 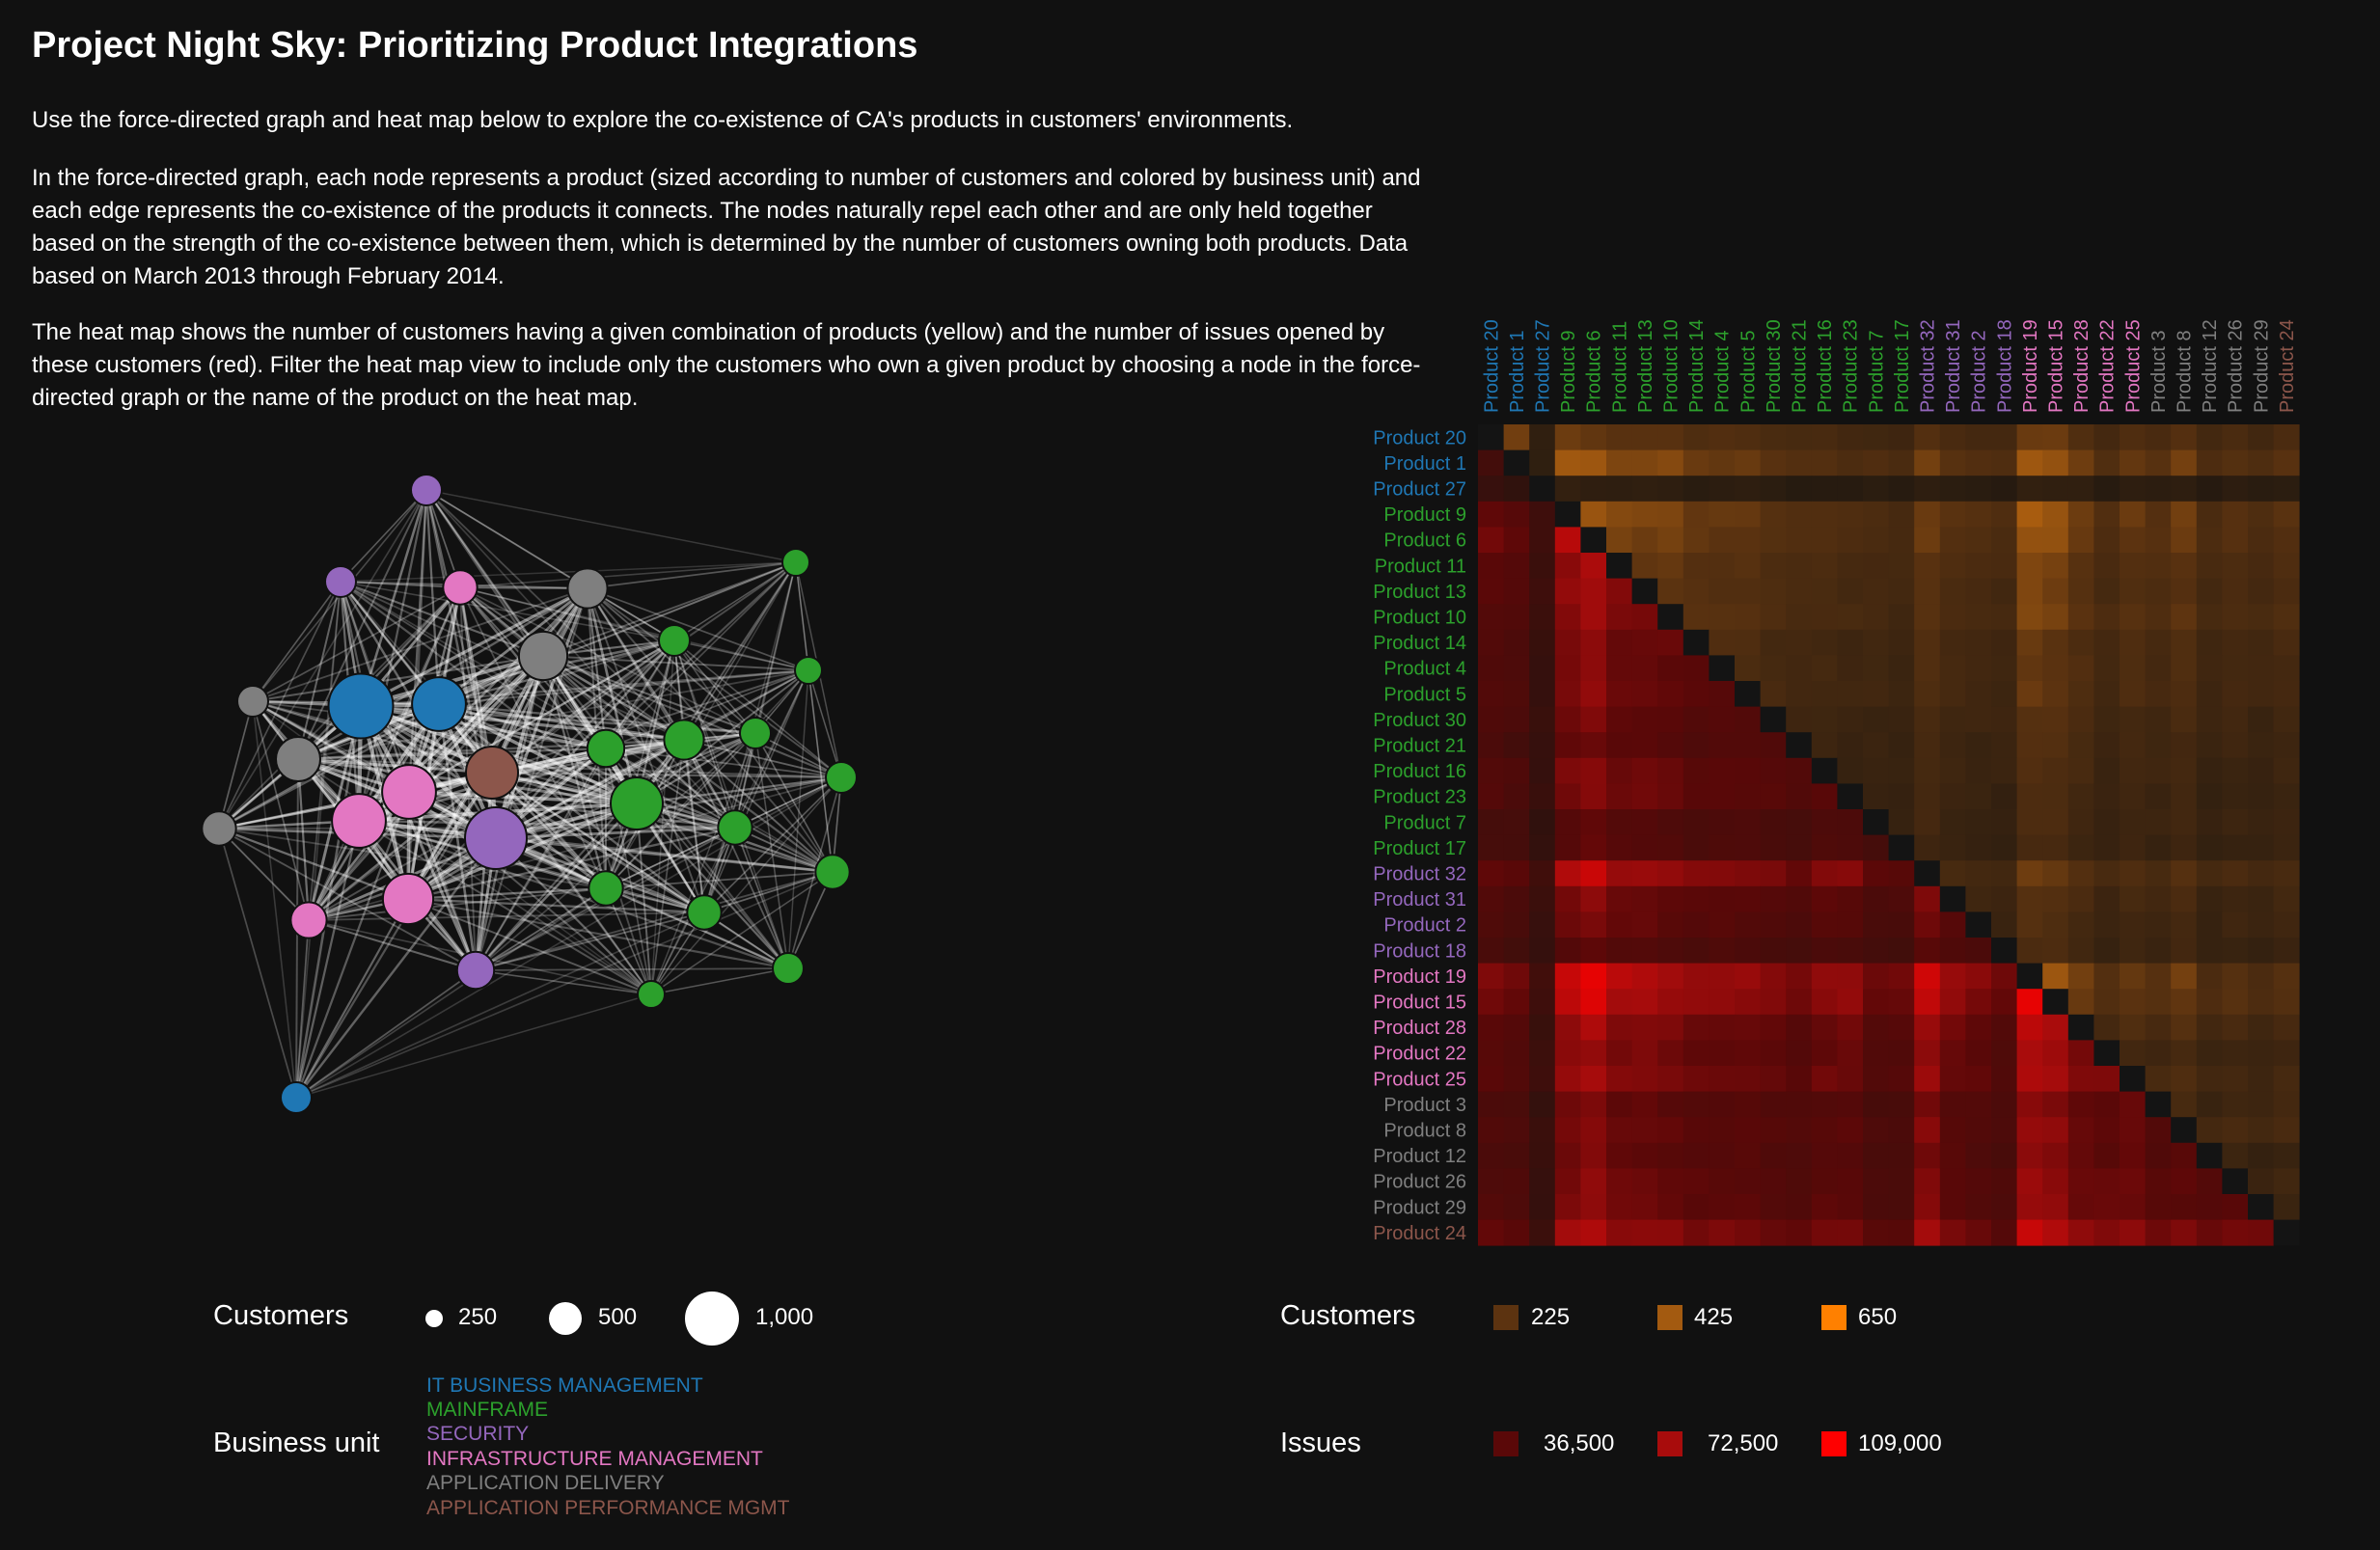 What do you see at coordinates (1645, 366) in the screenshot?
I see `heat-map-column-label: Product 13` at bounding box center [1645, 366].